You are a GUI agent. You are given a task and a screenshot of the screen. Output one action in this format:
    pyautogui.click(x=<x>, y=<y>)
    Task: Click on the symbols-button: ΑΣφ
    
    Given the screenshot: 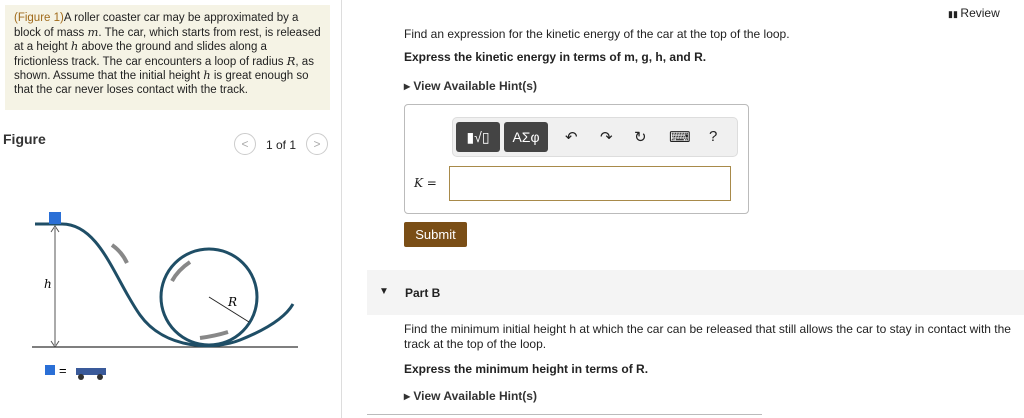 What is the action you would take?
    pyautogui.click(x=526, y=137)
    